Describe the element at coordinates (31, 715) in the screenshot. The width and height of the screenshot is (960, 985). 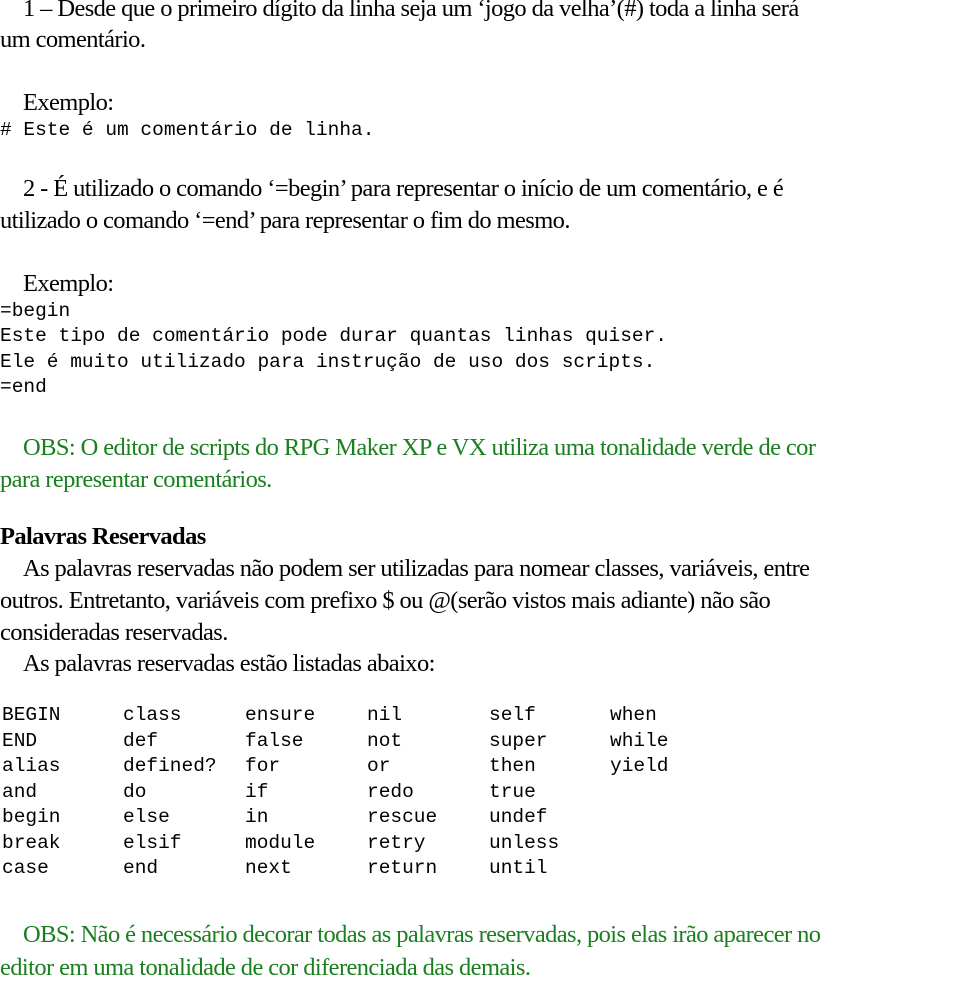
I see `keyword-cell: BEGIN` at that location.